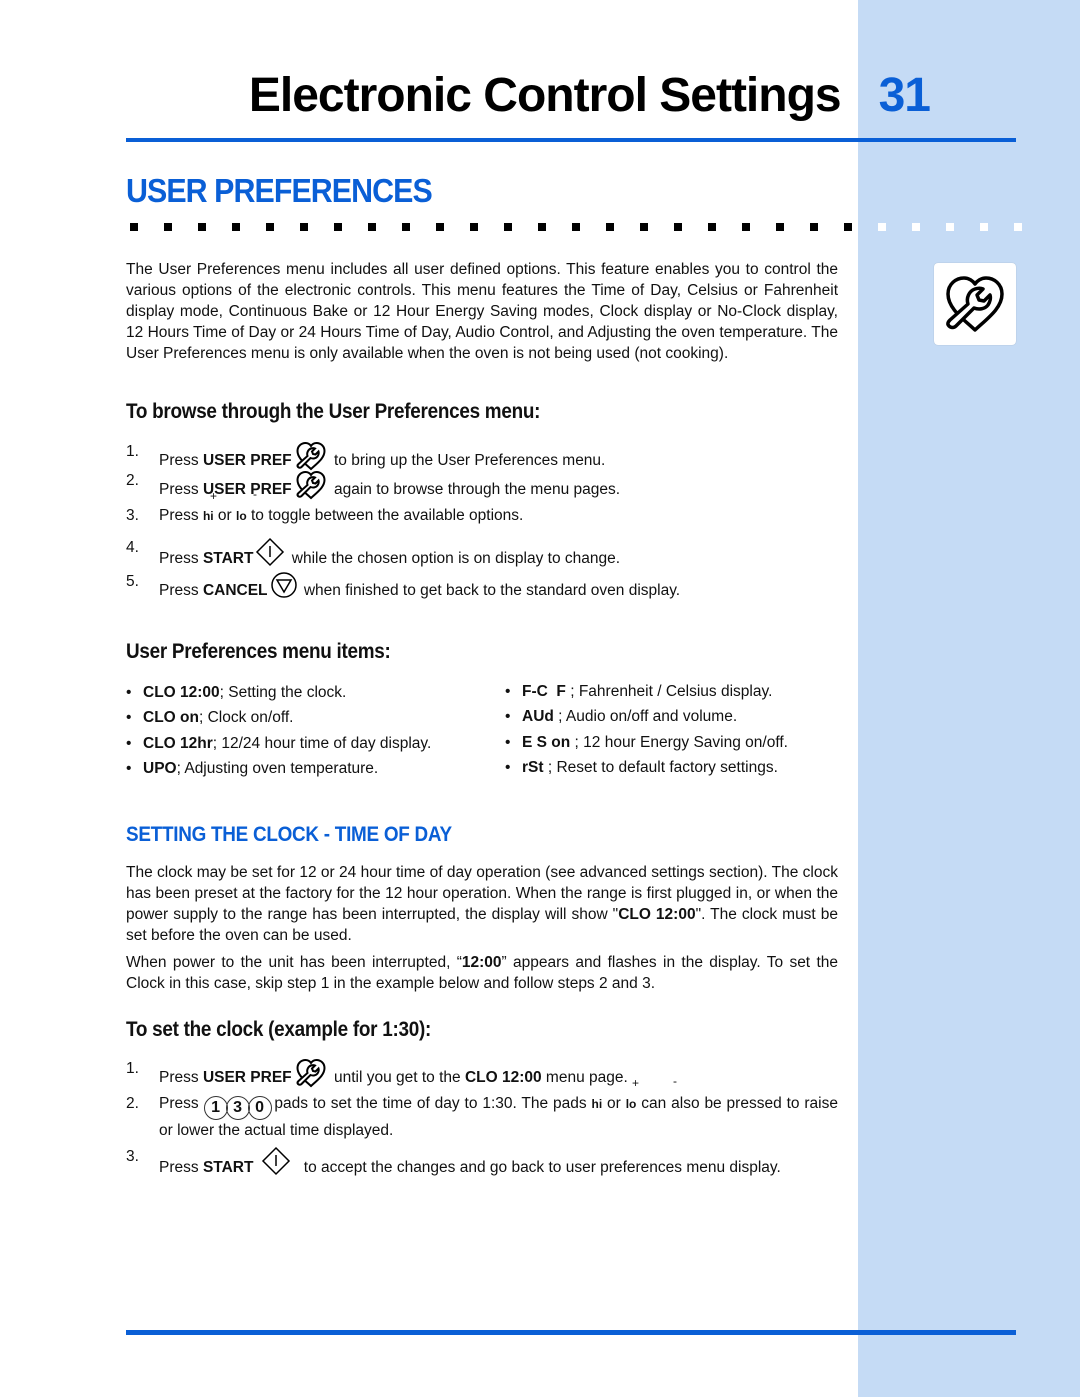 The width and height of the screenshot is (1080, 1397). What do you see at coordinates (289, 834) in the screenshot?
I see `clock-section-heading: SETTING THE CLOCK - TIME OF DAY` at bounding box center [289, 834].